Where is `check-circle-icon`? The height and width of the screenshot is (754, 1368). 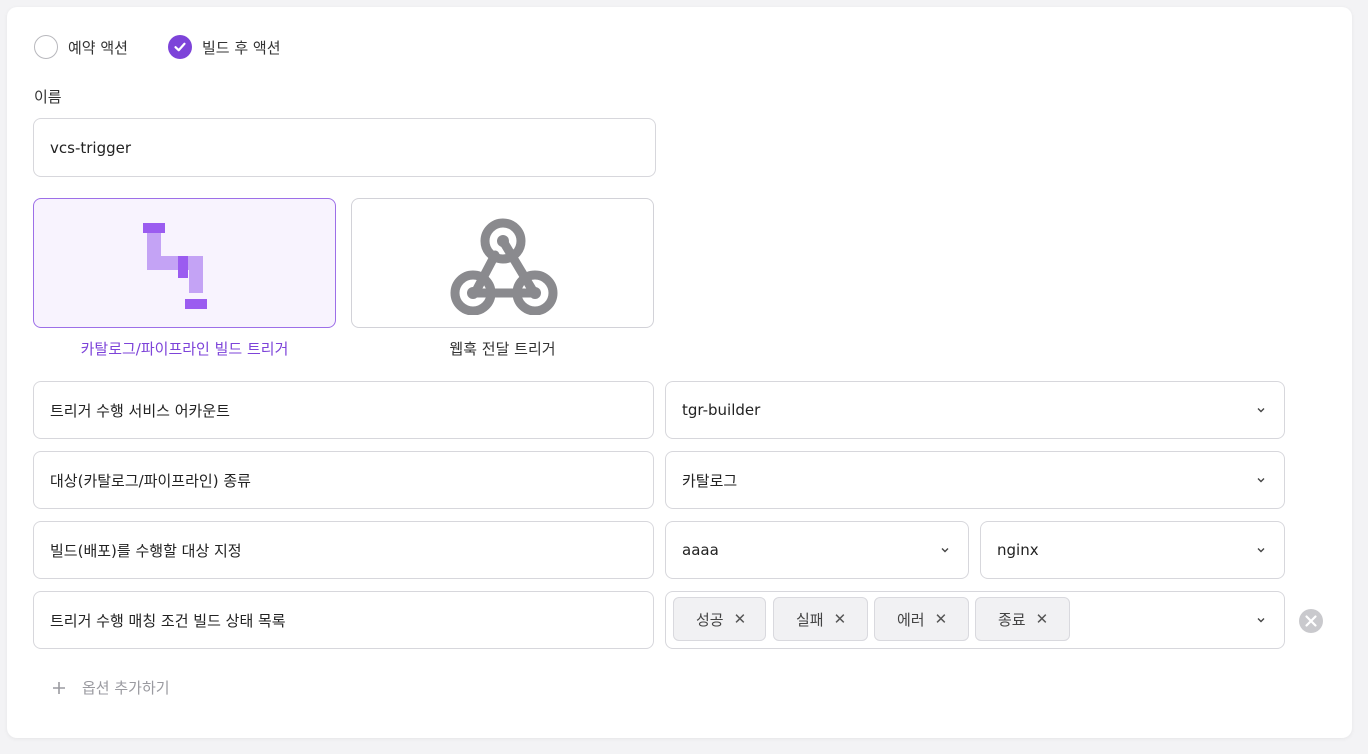
check-circle-icon is located at coordinates (180, 47).